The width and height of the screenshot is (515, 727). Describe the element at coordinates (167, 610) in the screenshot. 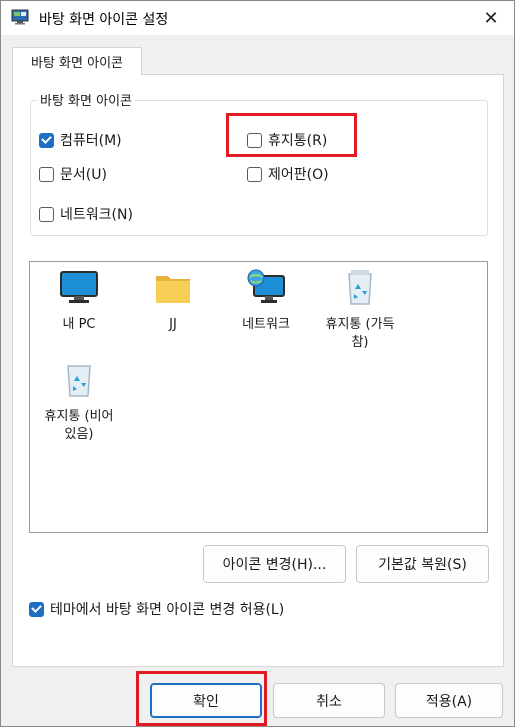

I see `checkbox-allow-theme-change-label: 테마에서 바탕 화면 아이콘 변경 허용(L)` at that location.